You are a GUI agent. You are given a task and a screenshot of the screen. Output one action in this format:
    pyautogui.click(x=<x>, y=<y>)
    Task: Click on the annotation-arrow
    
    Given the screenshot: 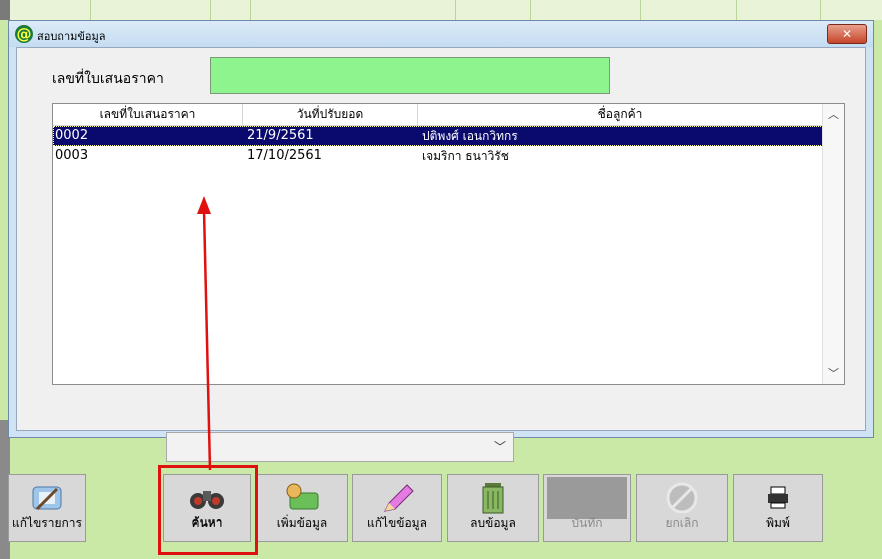 What is the action you would take?
    pyautogui.click(x=204, y=333)
    